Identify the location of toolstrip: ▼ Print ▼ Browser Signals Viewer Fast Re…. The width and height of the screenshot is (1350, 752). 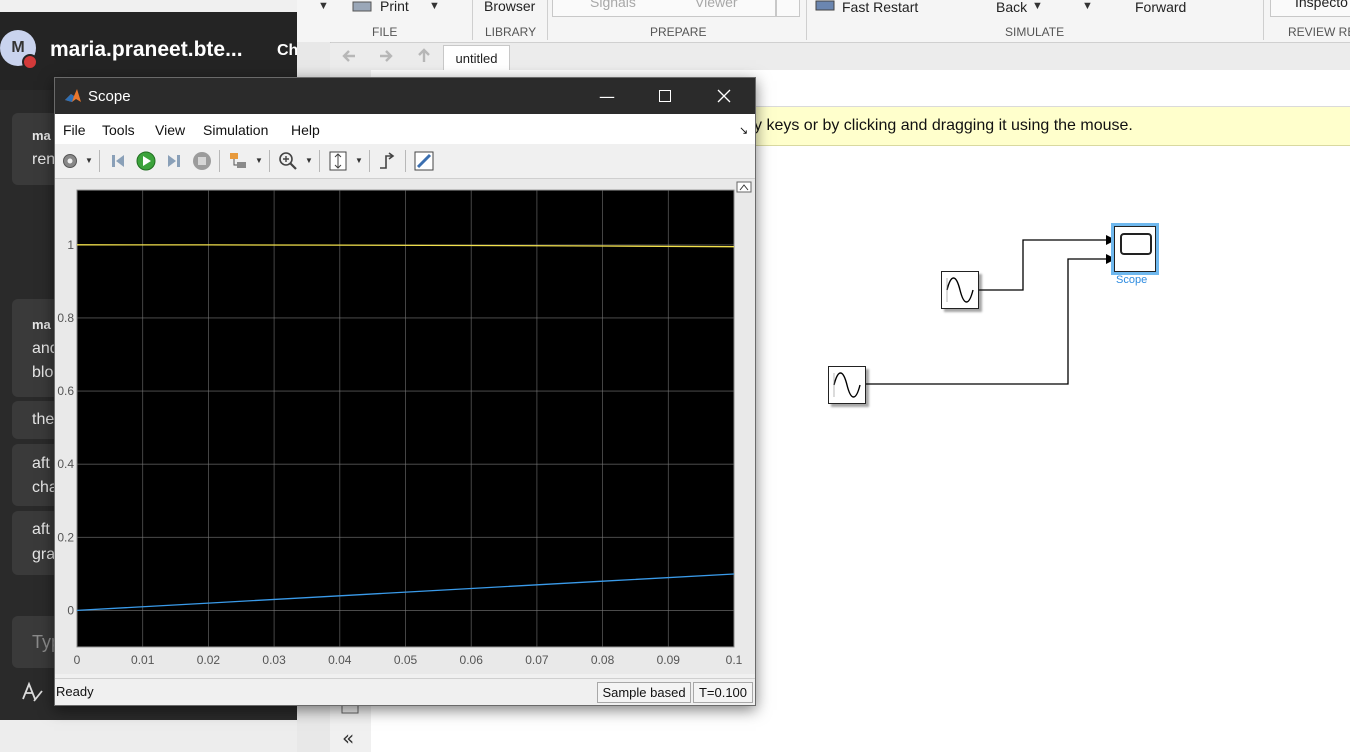
(823, 21).